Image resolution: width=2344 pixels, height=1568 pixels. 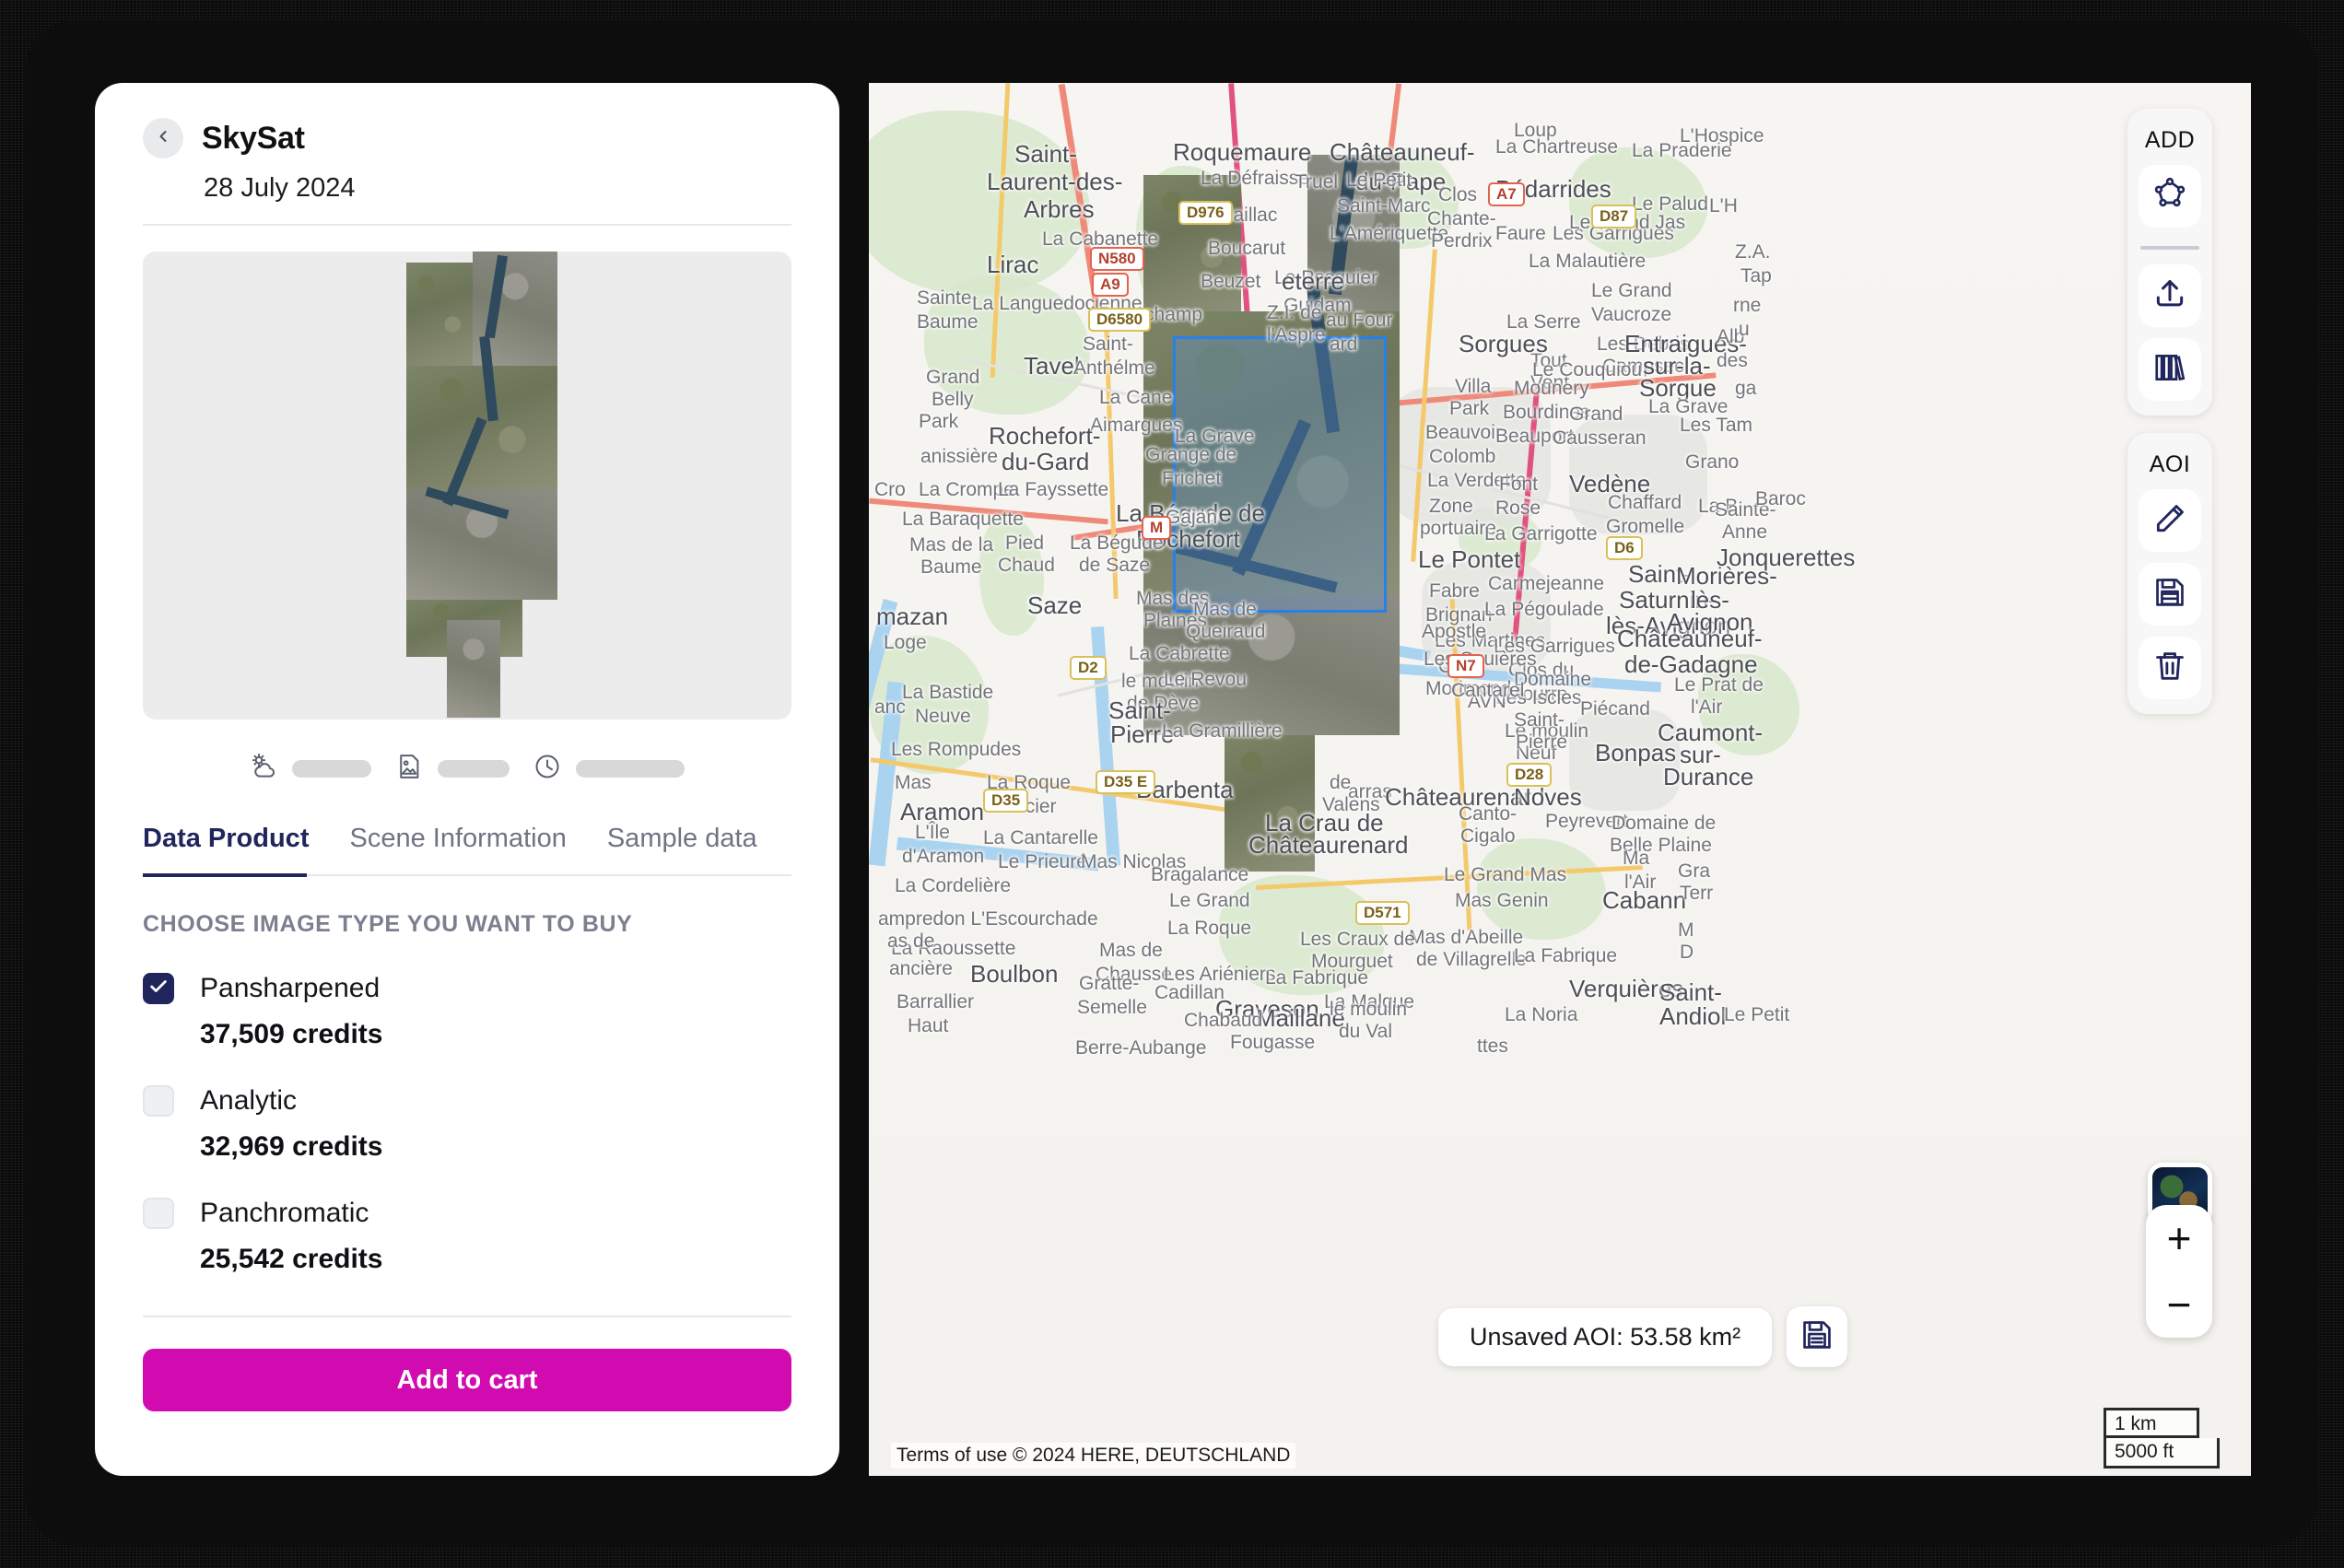 What do you see at coordinates (163, 138) in the screenshot?
I see `back-button` at bounding box center [163, 138].